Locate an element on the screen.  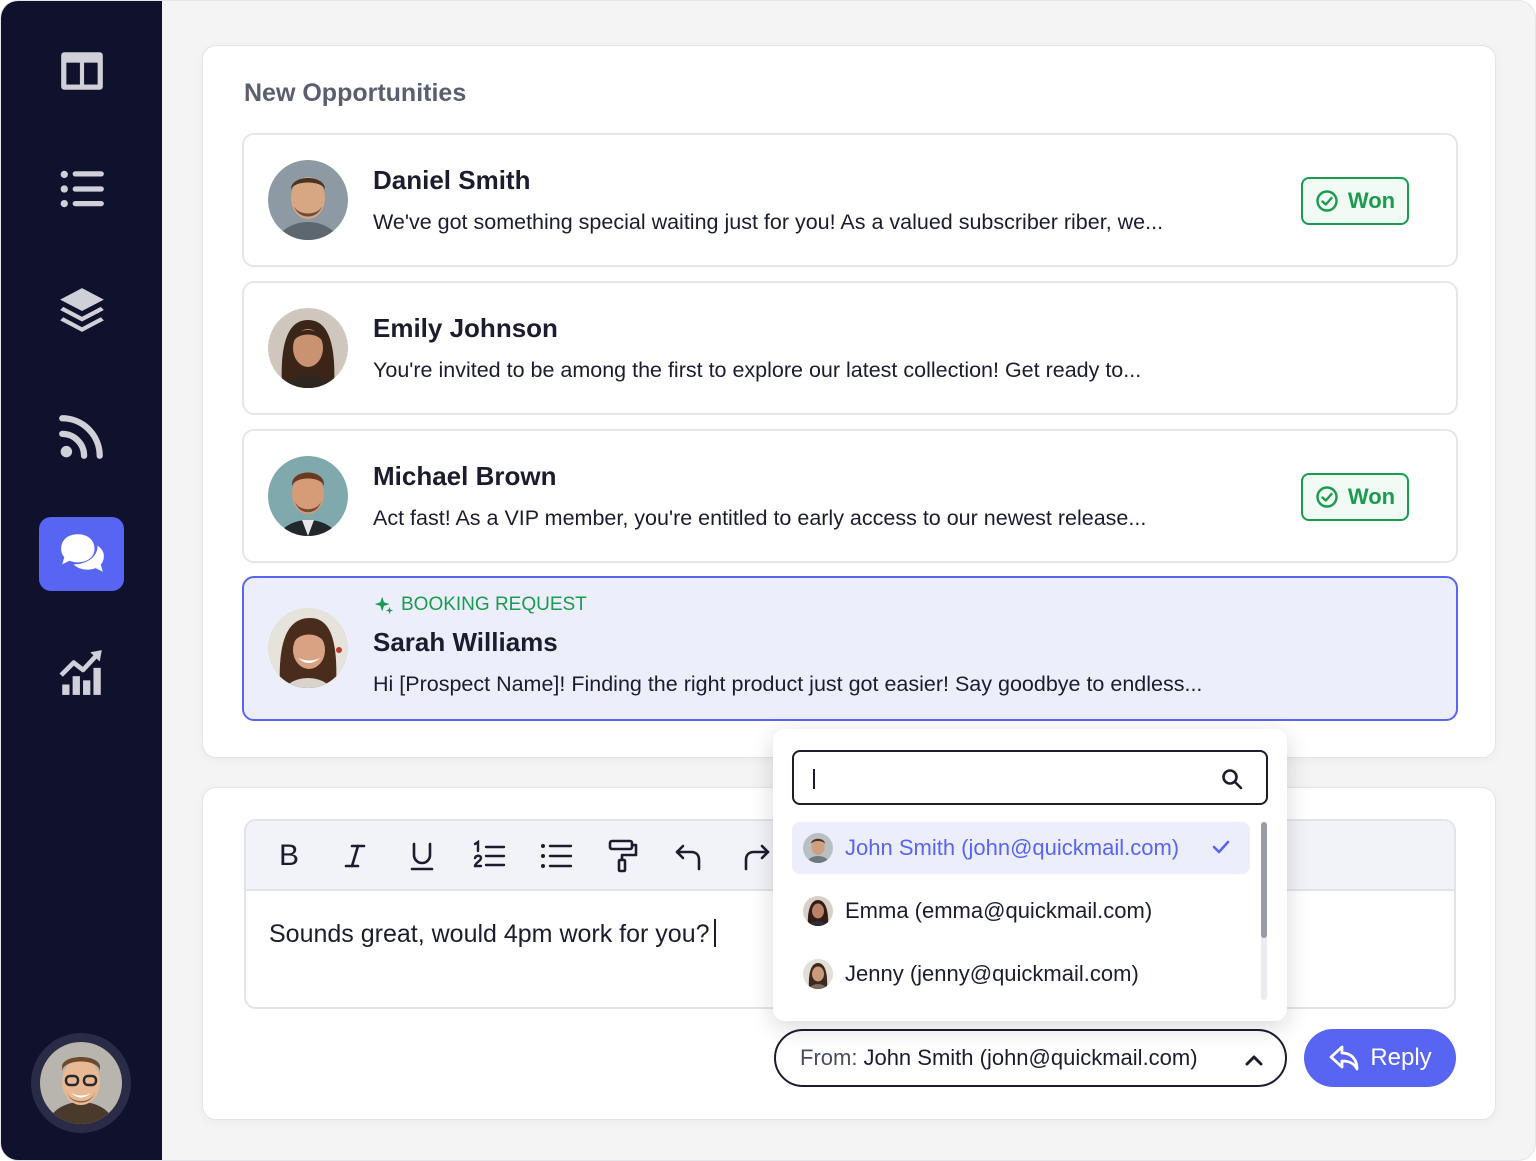
numbered-list-button is located at coordinates (489, 856).